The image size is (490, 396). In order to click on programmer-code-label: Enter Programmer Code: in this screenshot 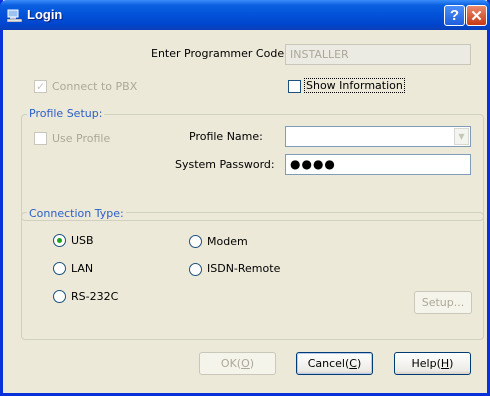, I will do `click(219, 53)`.